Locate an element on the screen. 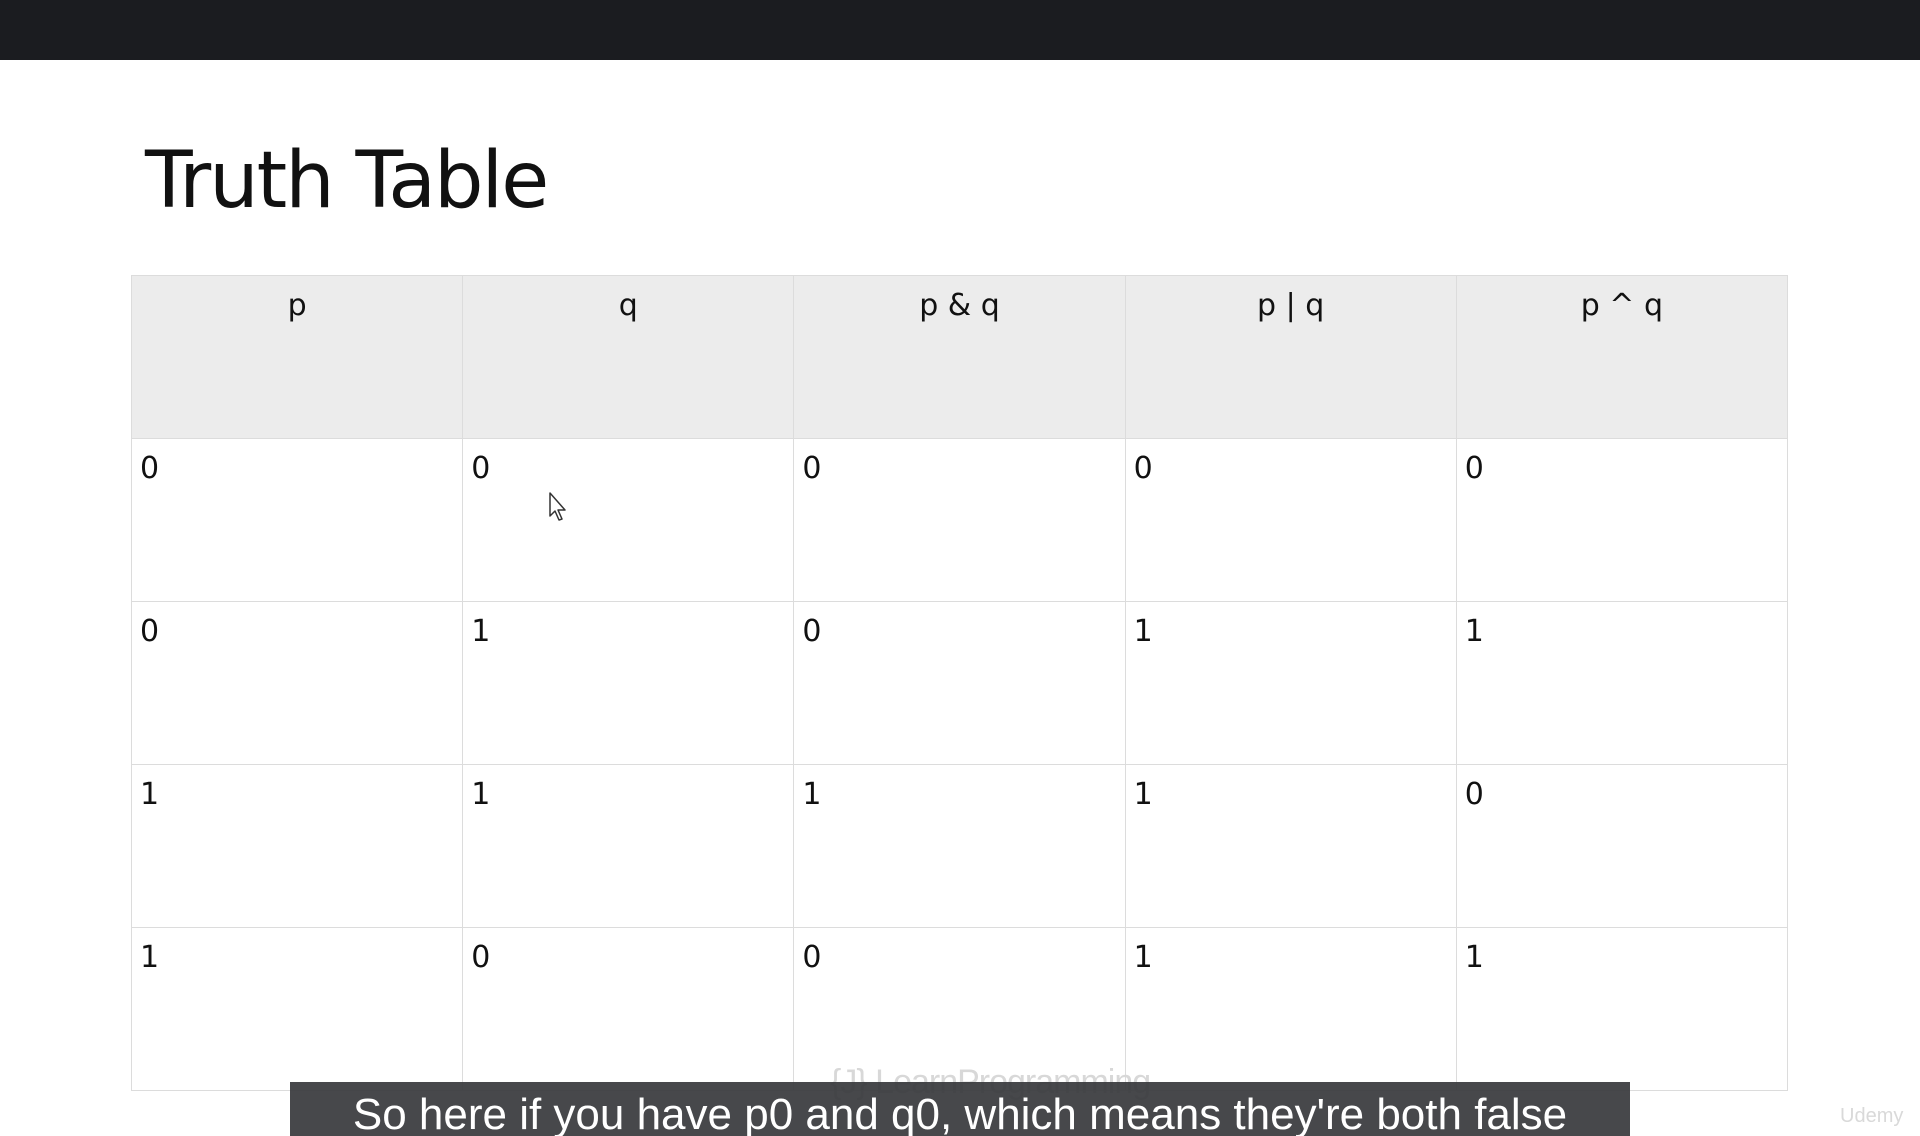  table-row: 0 1 0 1 1 is located at coordinates (959, 683).